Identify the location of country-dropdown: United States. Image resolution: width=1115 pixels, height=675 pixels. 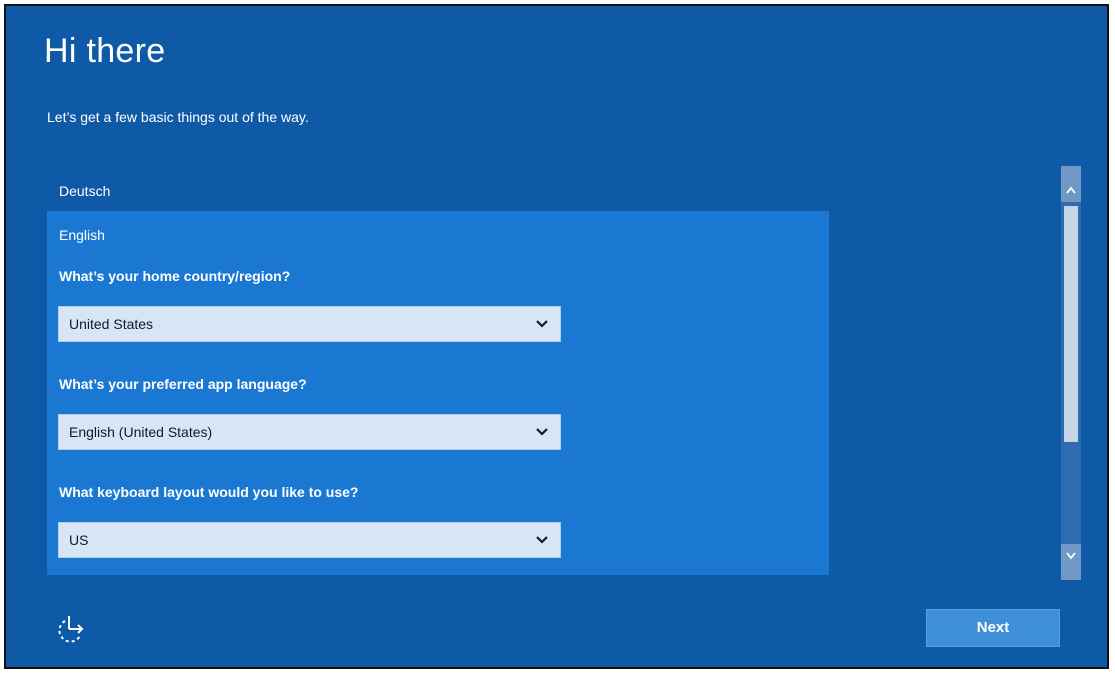
(309, 324).